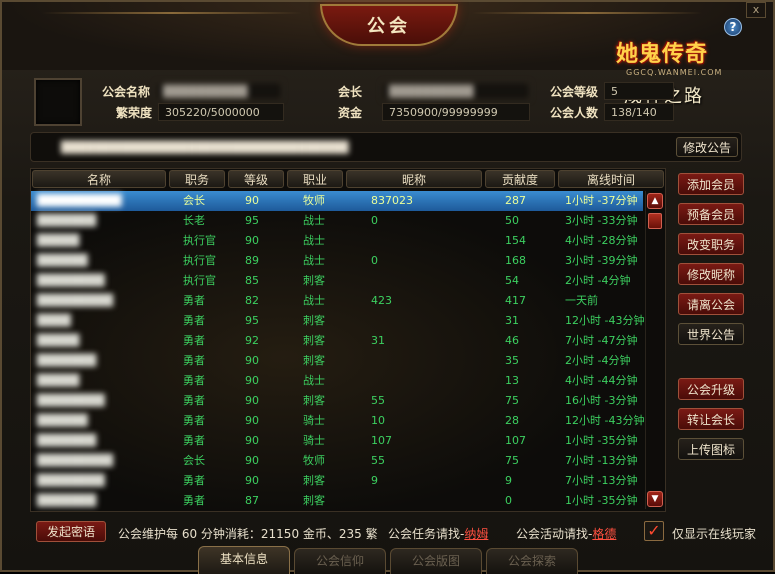 The image size is (775, 574). What do you see at coordinates (520, 179) in the screenshot?
I see `col-contribution: 贡献度` at bounding box center [520, 179].